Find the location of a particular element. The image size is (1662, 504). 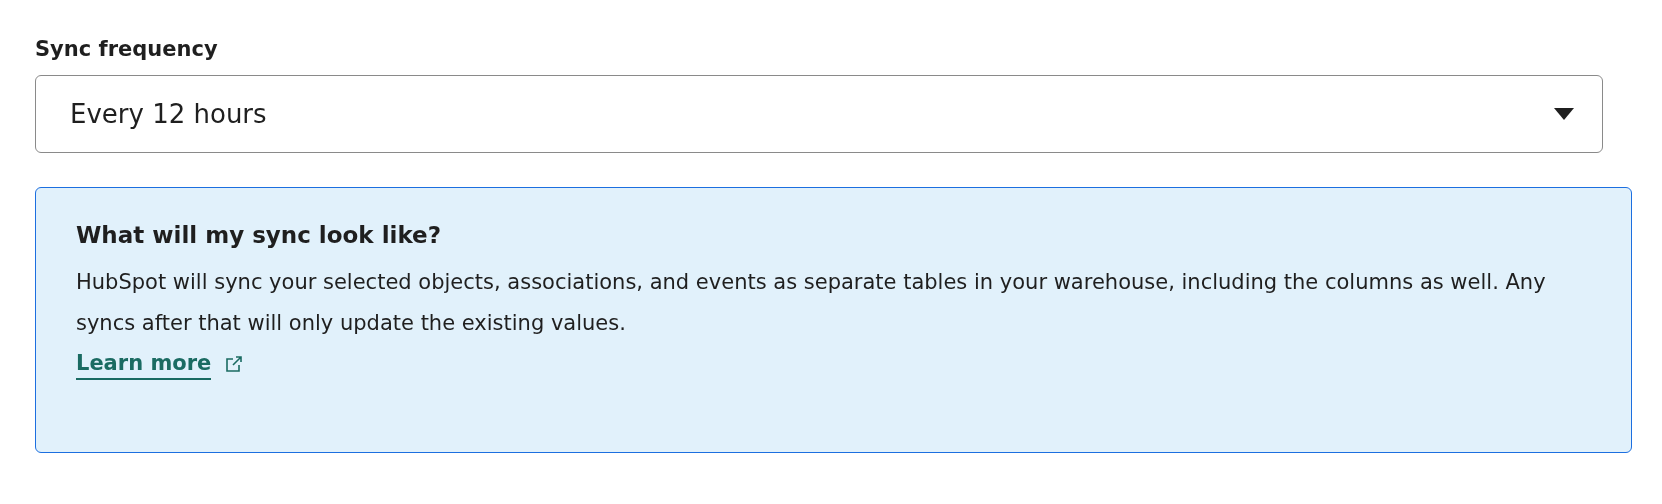

frequency-dropdown: Every 12 hours is located at coordinates (819, 114).